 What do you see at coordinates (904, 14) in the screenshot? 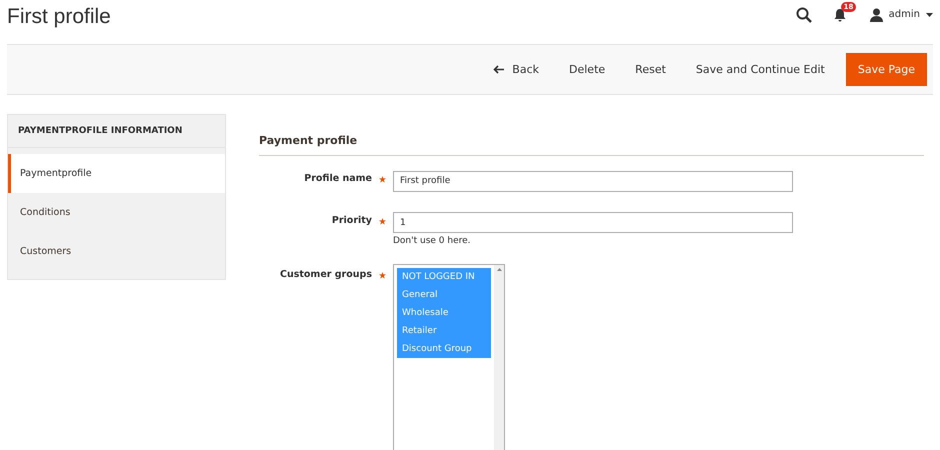
I see `user-name: admin` at bounding box center [904, 14].